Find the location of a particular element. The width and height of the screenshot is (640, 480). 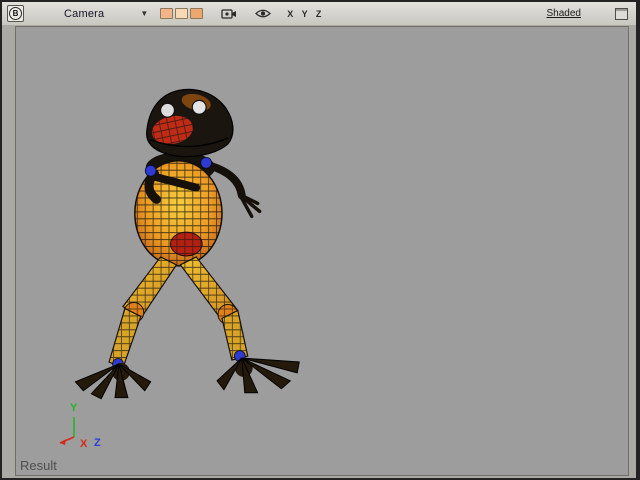

b-view-button-label: B is located at coordinates (15, 13).